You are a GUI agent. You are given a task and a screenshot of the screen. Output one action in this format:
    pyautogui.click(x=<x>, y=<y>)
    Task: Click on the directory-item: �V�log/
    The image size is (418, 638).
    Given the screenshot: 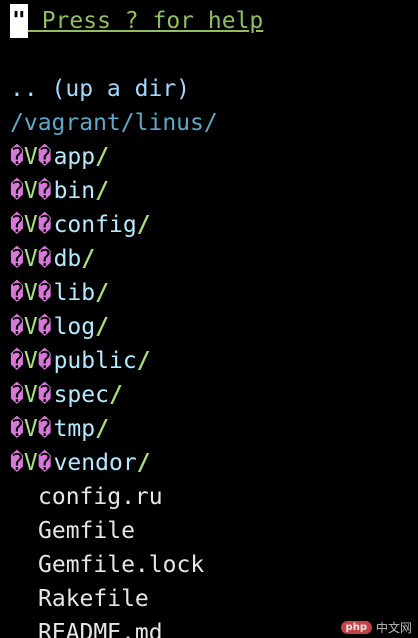 What is the action you would take?
    pyautogui.click(x=209, y=327)
    